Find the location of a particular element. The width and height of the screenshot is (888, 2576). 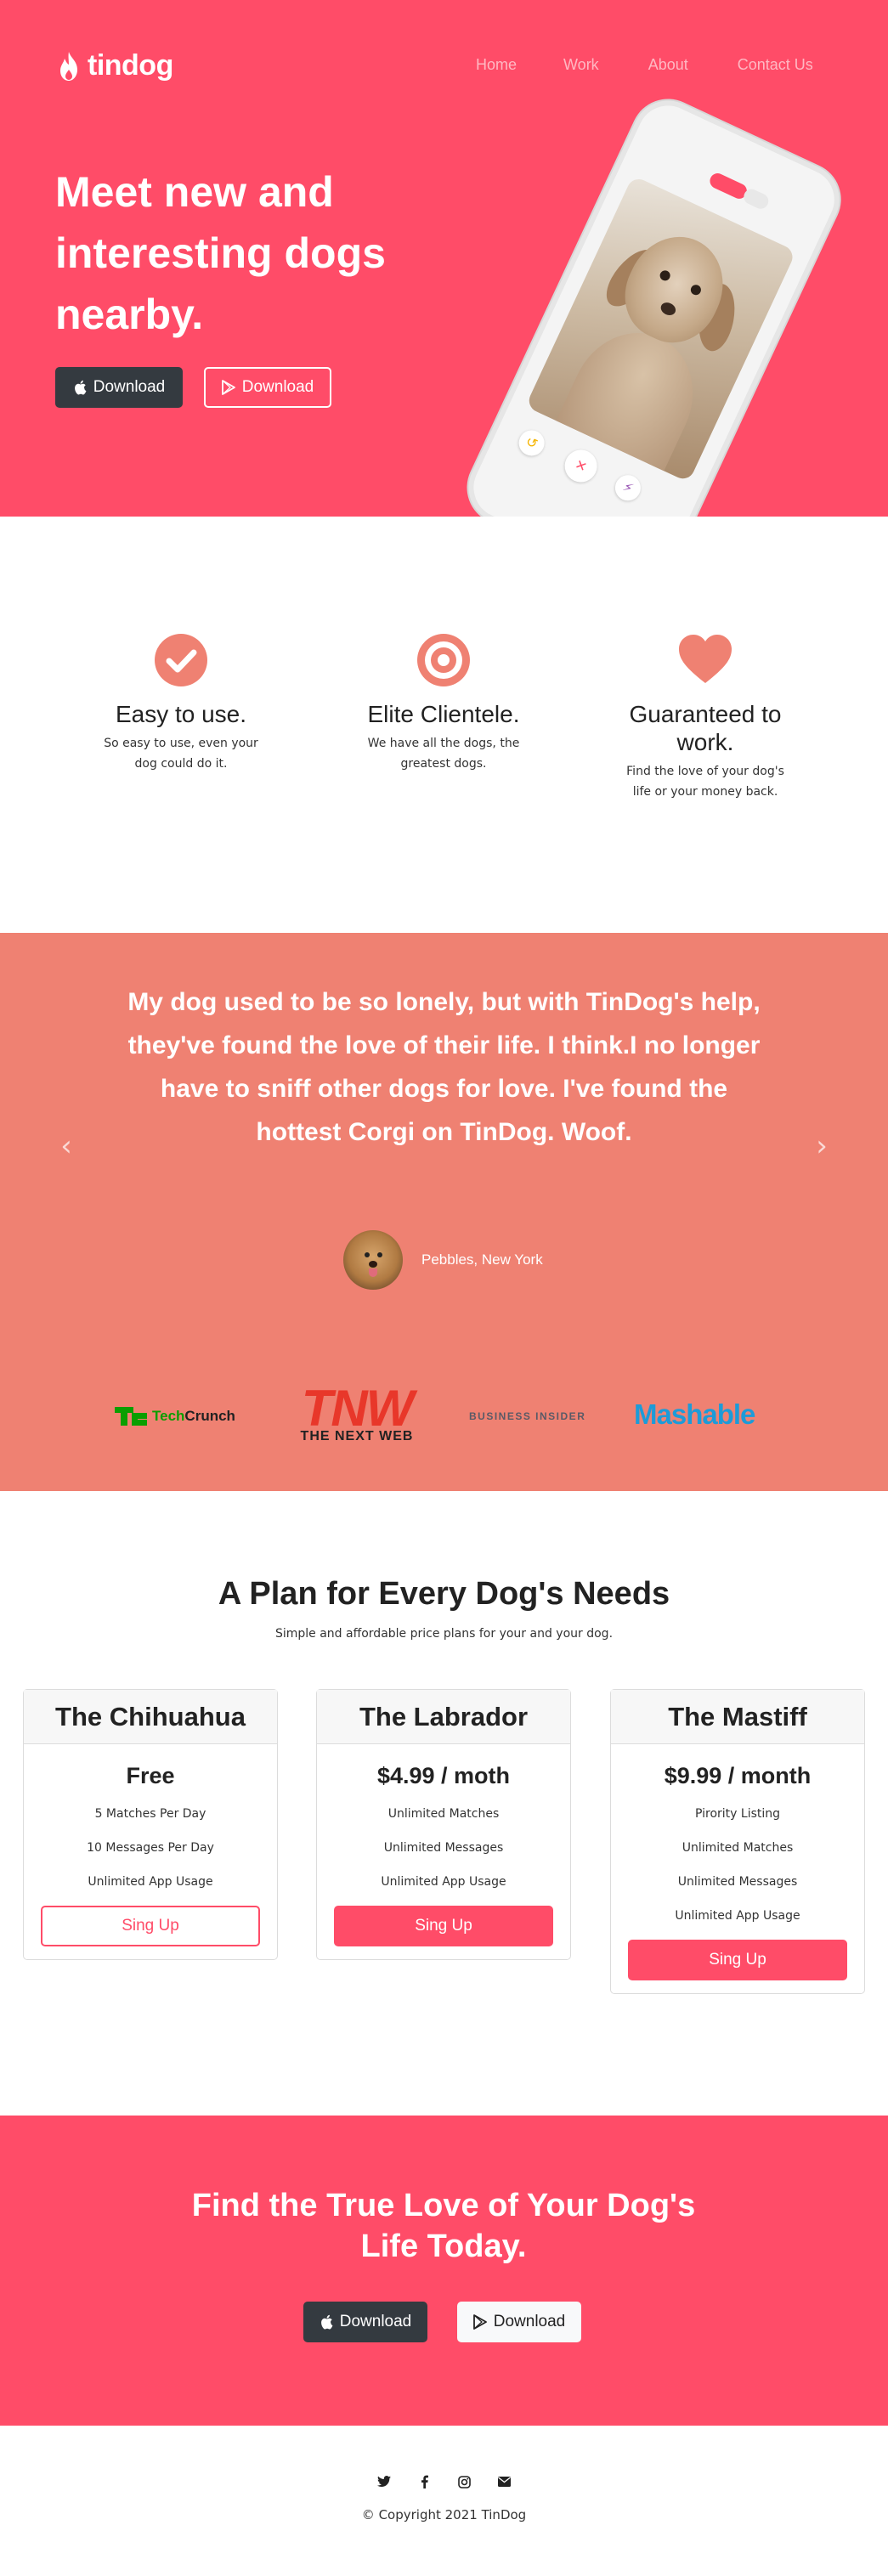

mashable-logo: Mashable is located at coordinates (694, 1414).